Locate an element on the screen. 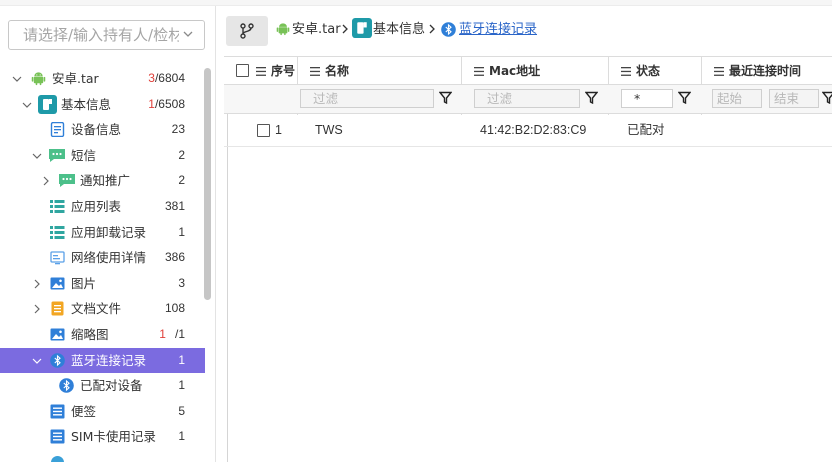 This screenshot has width=832, height=462. row-index: 1 is located at coordinates (278, 130).